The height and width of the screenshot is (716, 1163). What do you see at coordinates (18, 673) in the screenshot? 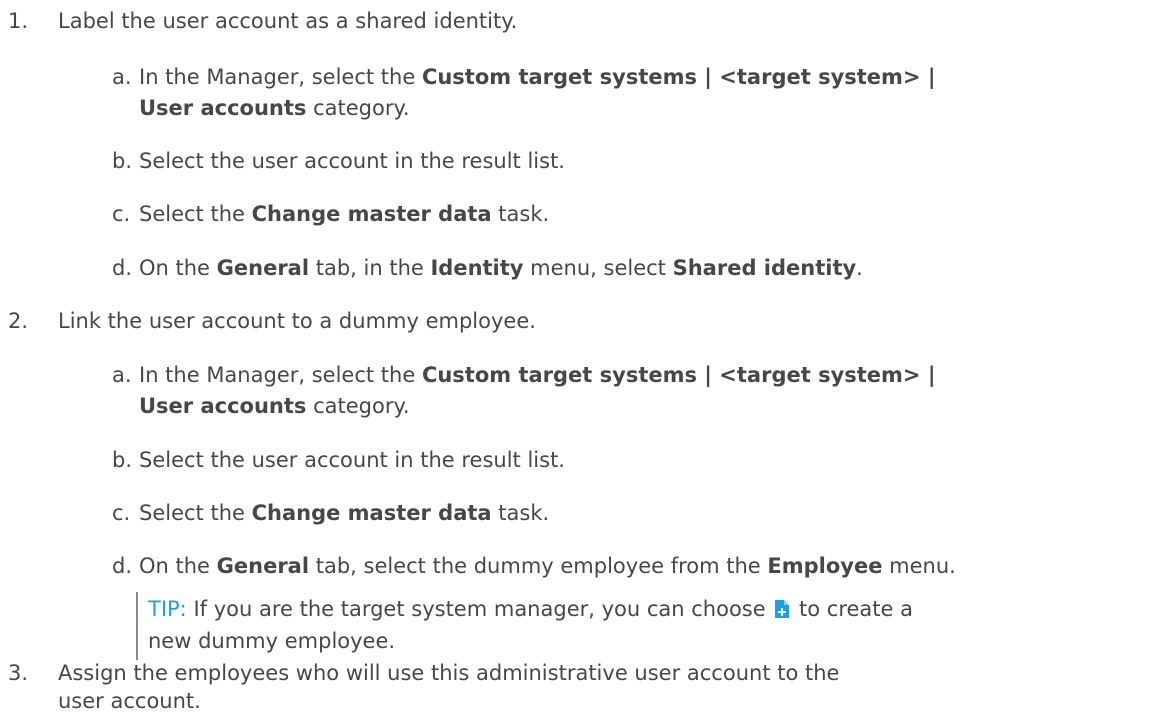
I see `step-3-number: 3.` at bounding box center [18, 673].